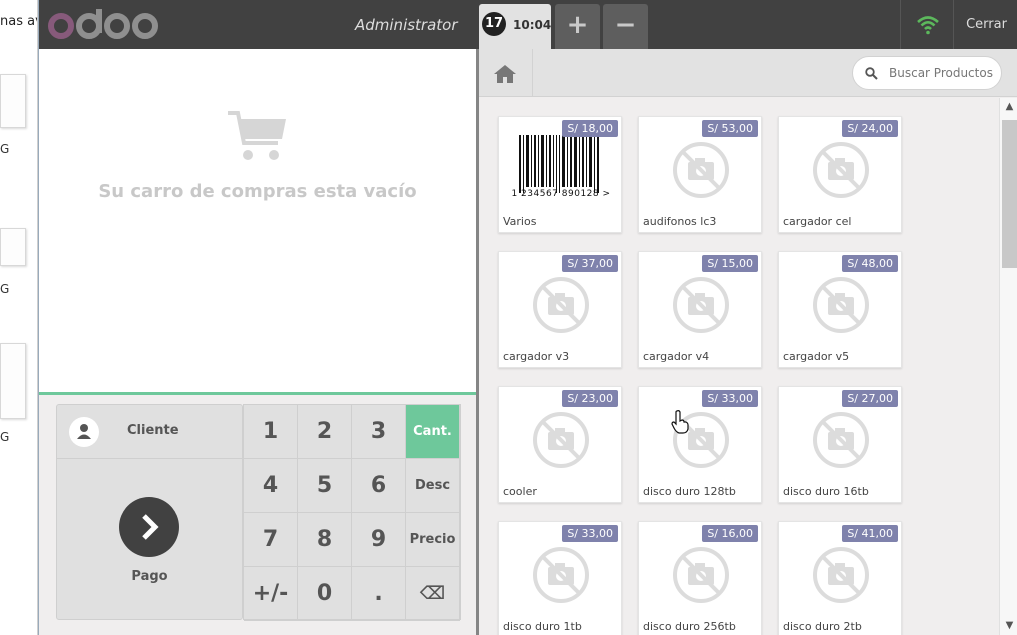  What do you see at coordinates (590, 263) in the screenshot?
I see `product-price: S/ 37,00` at bounding box center [590, 263].